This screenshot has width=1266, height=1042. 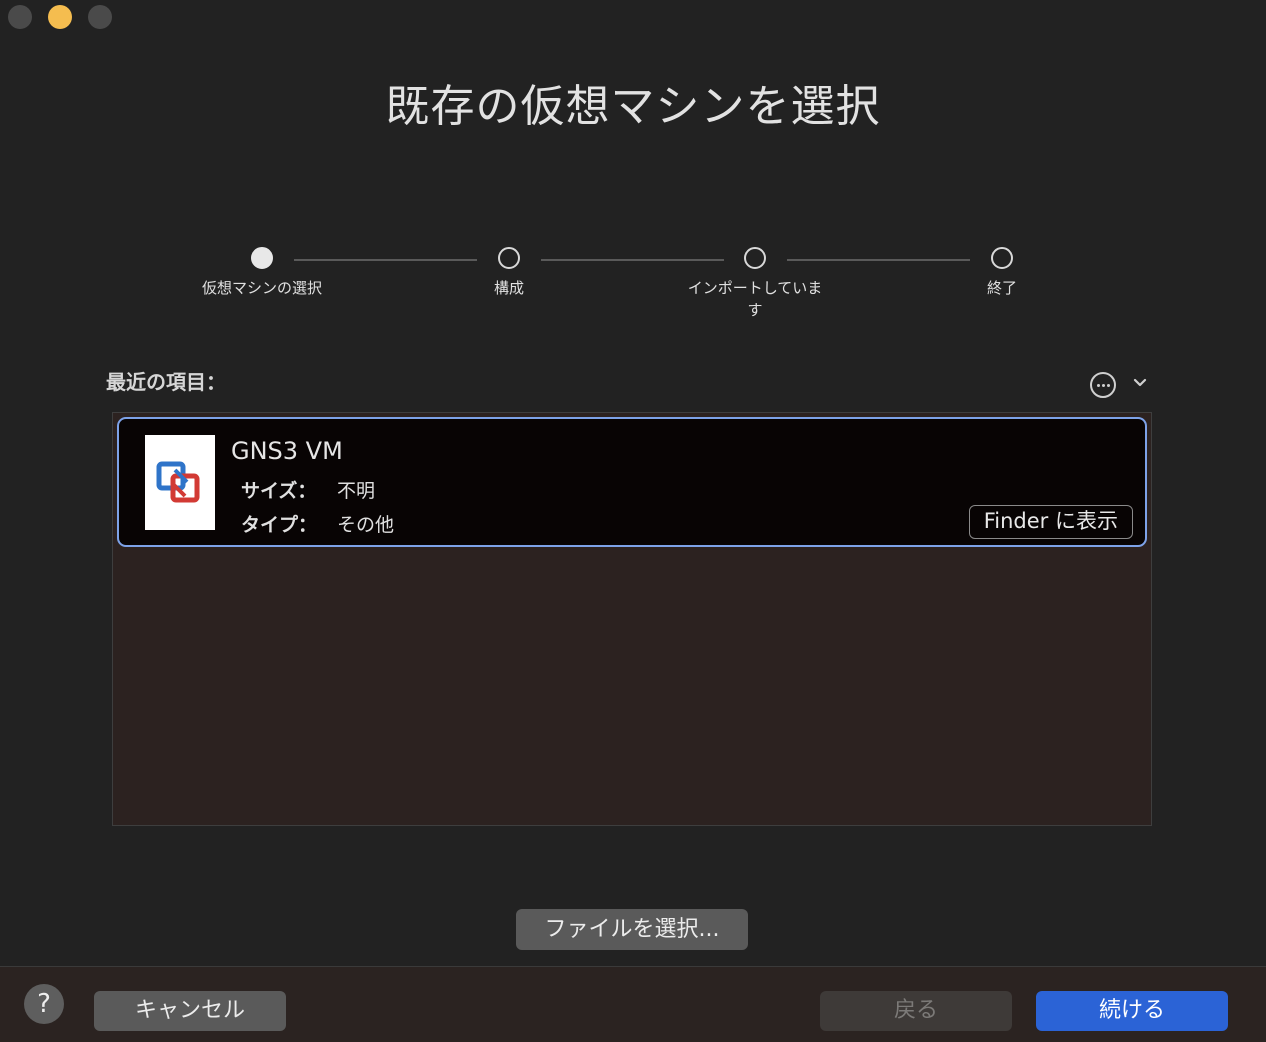 What do you see at coordinates (20, 17) in the screenshot?
I see `close-window-button` at bounding box center [20, 17].